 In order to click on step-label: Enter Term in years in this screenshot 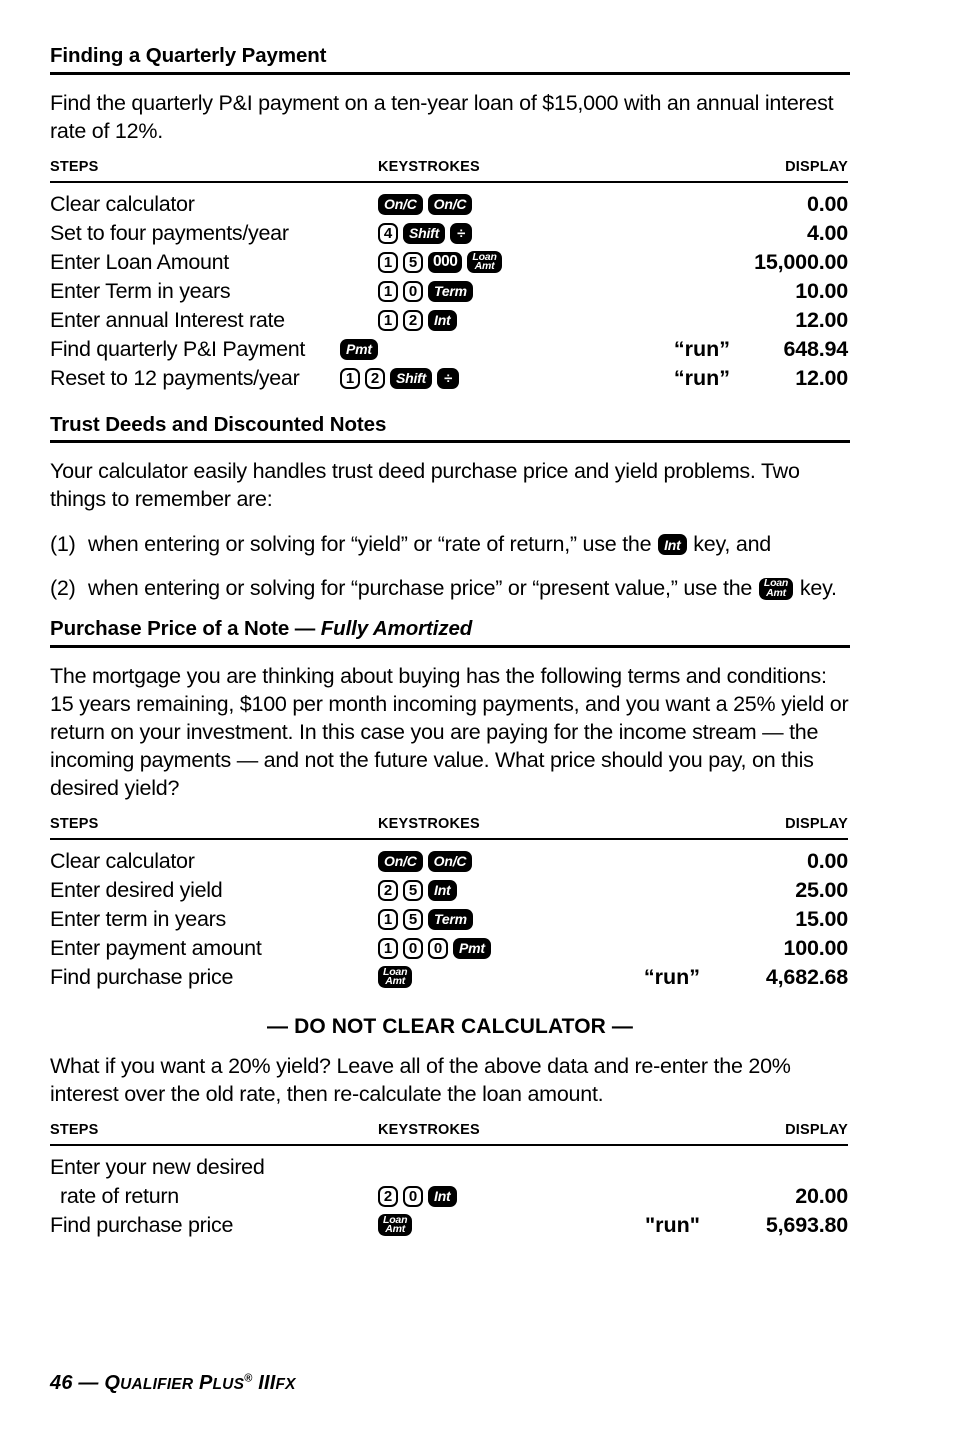, I will do `click(140, 290)`.